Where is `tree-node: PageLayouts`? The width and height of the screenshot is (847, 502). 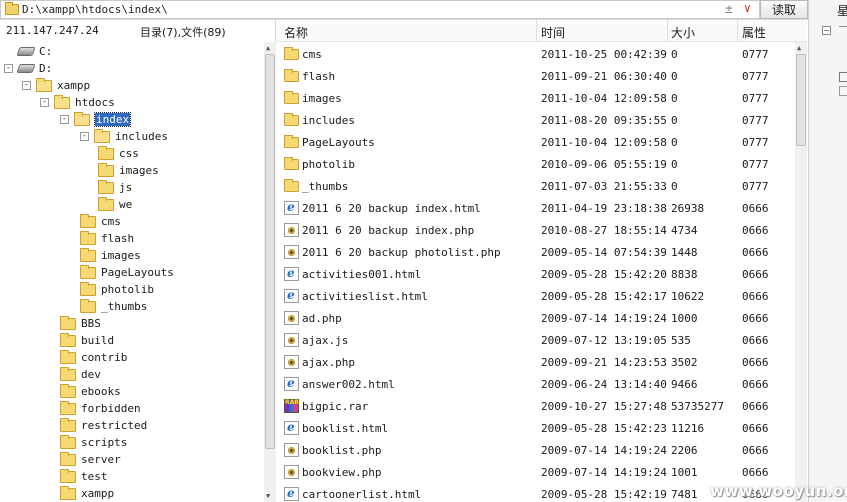 tree-node: PageLayouts is located at coordinates (127, 272).